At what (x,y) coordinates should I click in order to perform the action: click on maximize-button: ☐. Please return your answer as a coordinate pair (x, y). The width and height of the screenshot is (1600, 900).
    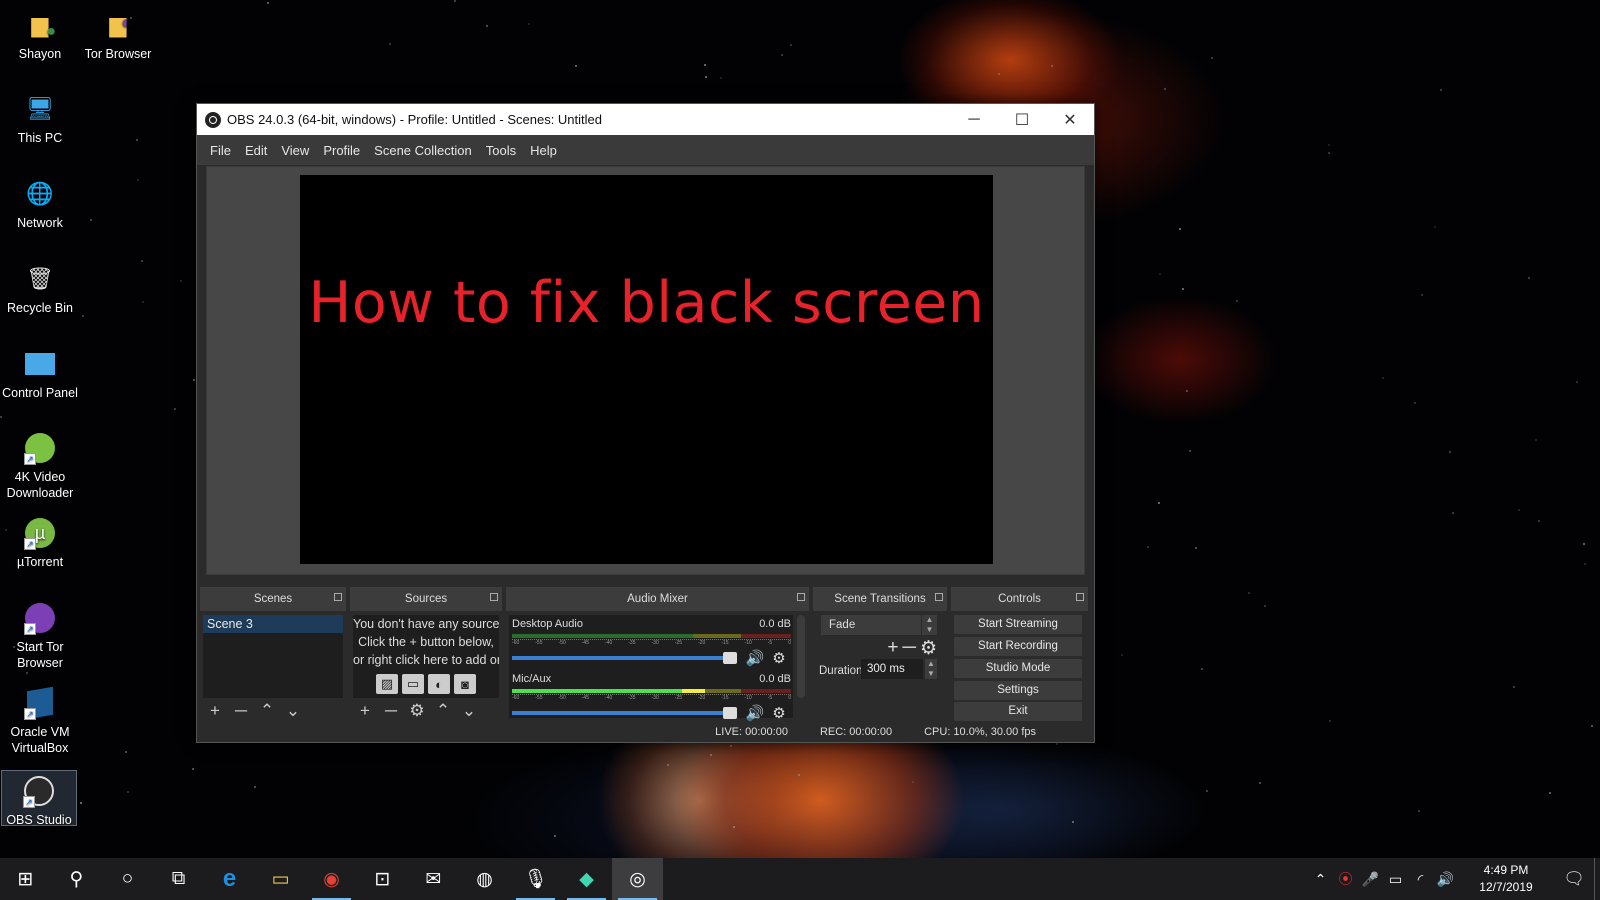
    Looking at the image, I should click on (1022, 119).